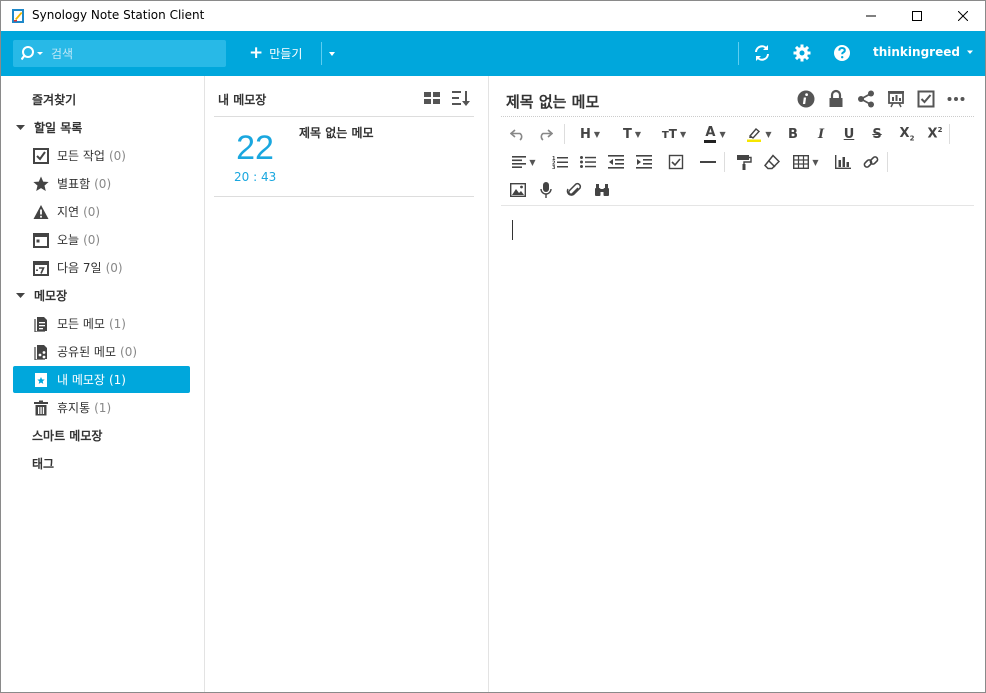  I want to click on horizontal-rule-button, so click(708, 162).